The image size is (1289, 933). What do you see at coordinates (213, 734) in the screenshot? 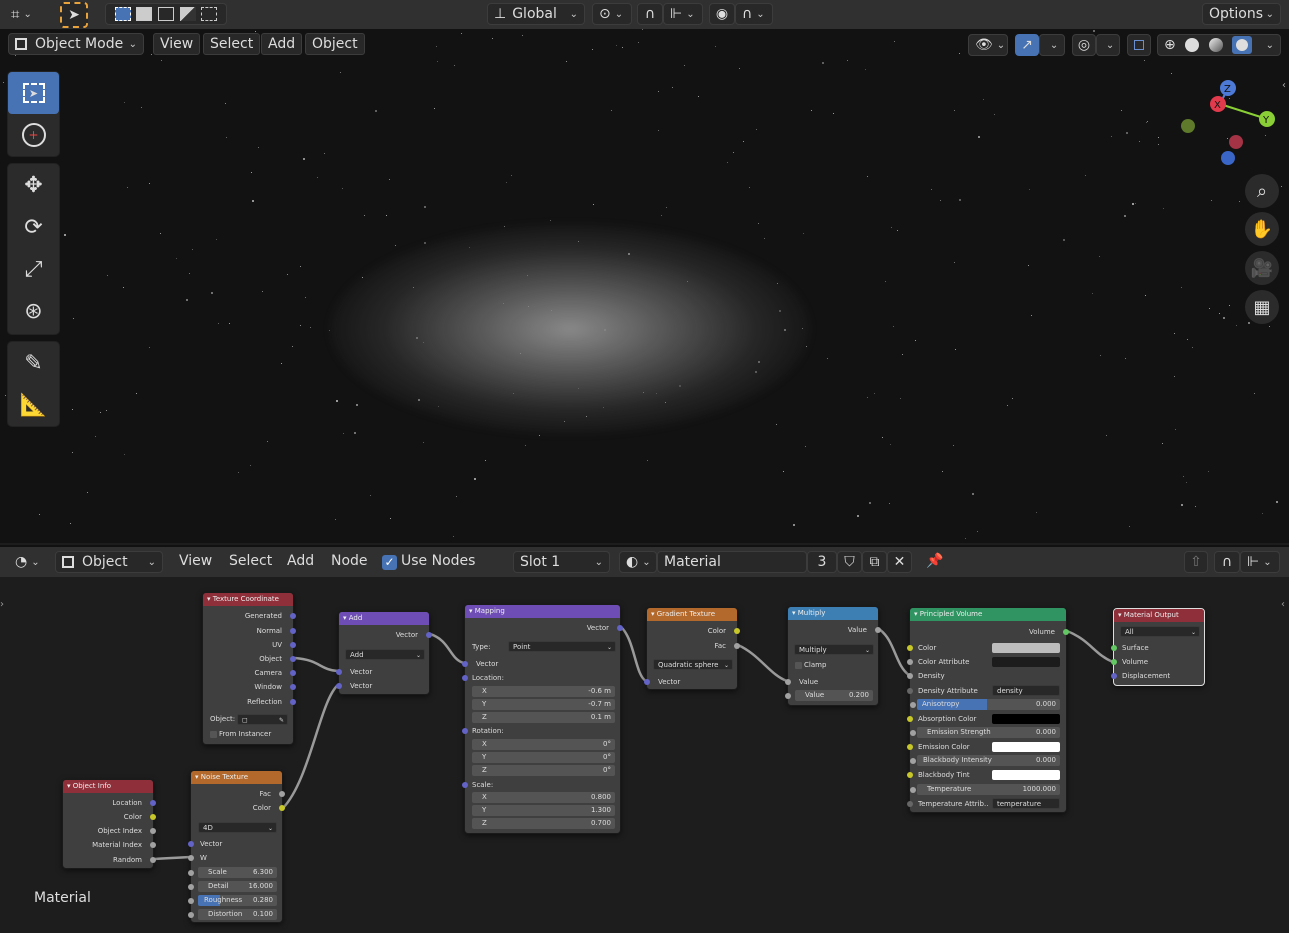
I see `from-instancer-checkbox` at bounding box center [213, 734].